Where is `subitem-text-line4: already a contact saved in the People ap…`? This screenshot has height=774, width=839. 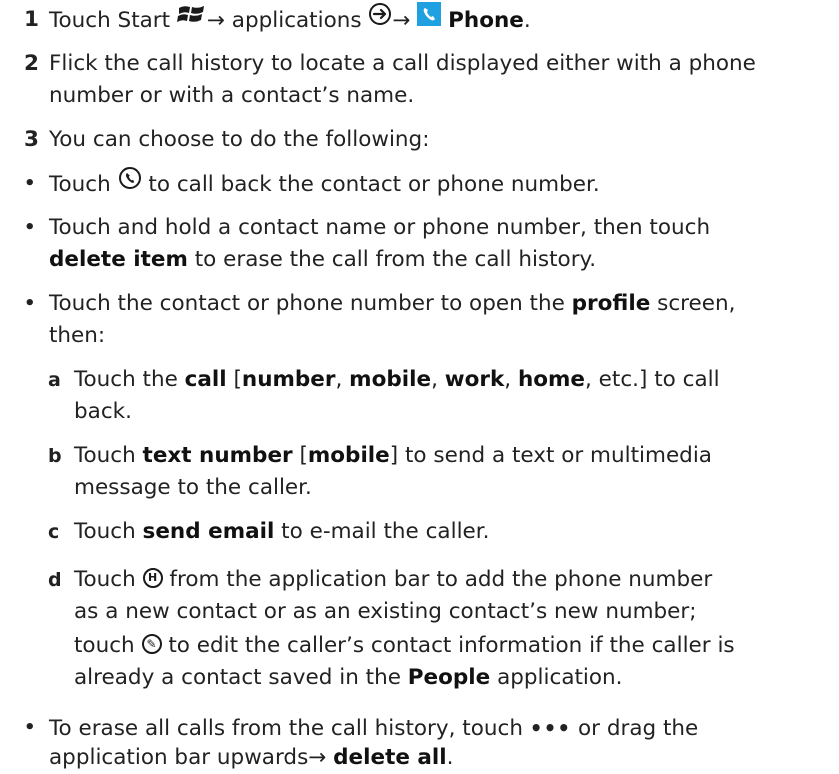 subitem-text-line4: already a contact saved in the People ap… is located at coordinates (348, 677).